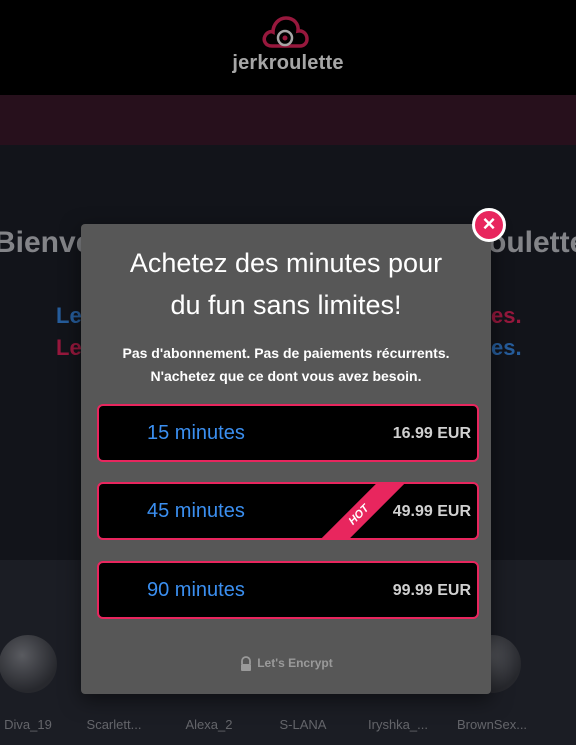  What do you see at coordinates (288, 590) in the screenshot?
I see `plan-option-90: 90 minutes 99.99 EUR` at bounding box center [288, 590].